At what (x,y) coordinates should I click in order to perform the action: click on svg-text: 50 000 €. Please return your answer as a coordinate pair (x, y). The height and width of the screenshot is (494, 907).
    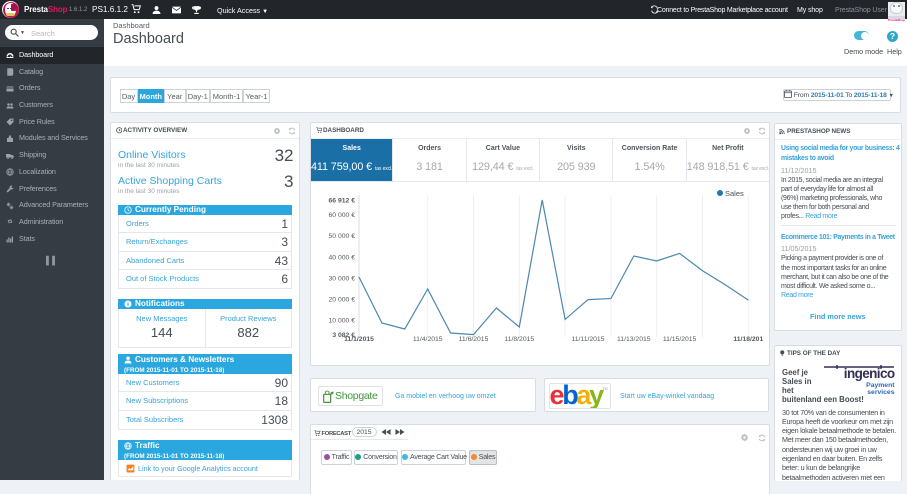
    Looking at the image, I should click on (342, 236).